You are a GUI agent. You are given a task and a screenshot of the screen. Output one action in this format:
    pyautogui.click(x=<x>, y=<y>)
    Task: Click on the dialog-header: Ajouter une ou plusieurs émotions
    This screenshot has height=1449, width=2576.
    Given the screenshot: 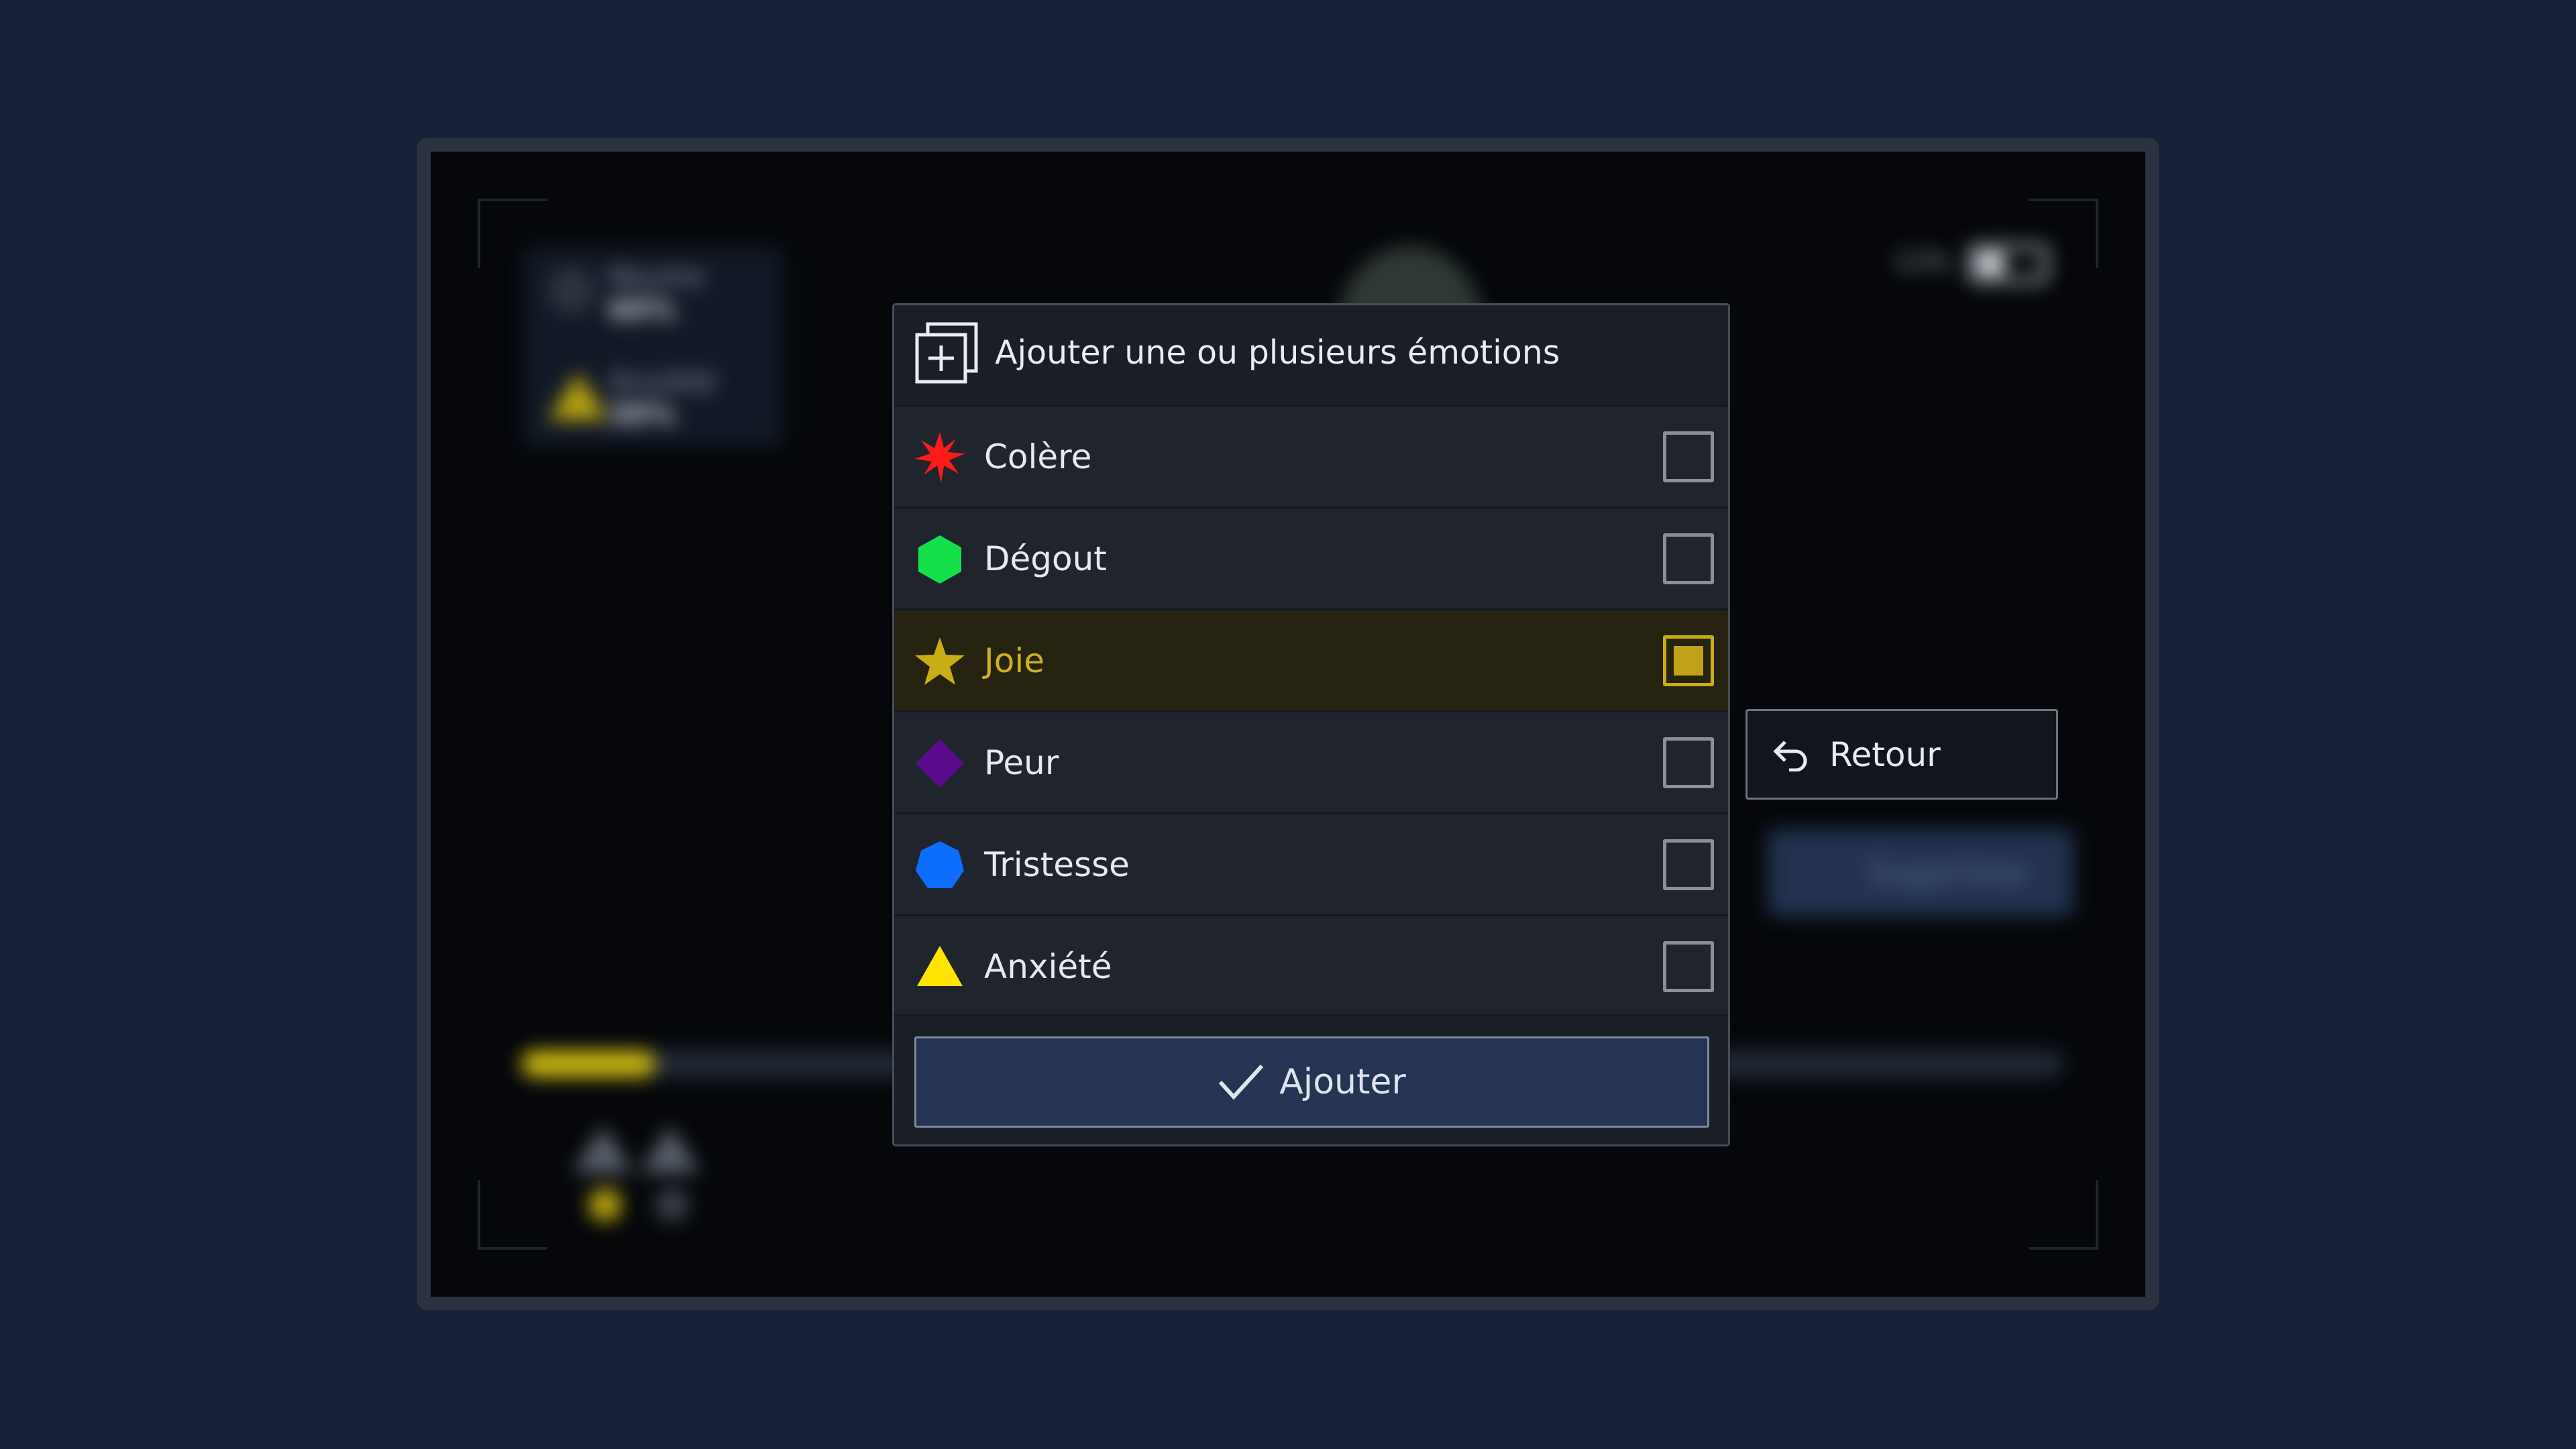 What is the action you would take?
    pyautogui.click(x=1311, y=355)
    